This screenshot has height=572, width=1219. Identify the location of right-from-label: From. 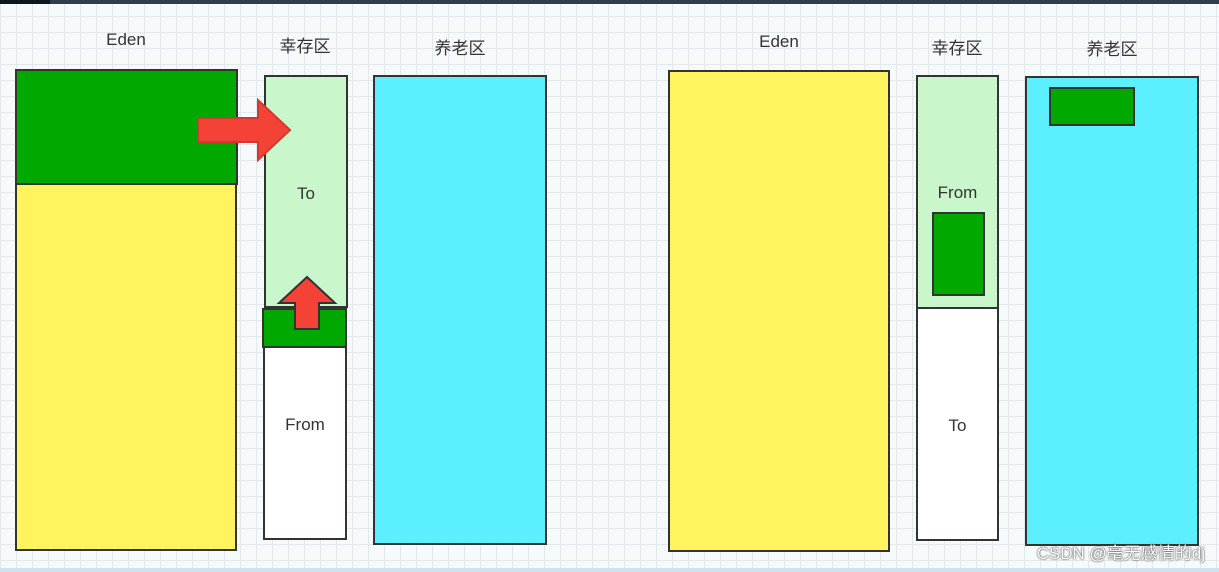
(957, 192).